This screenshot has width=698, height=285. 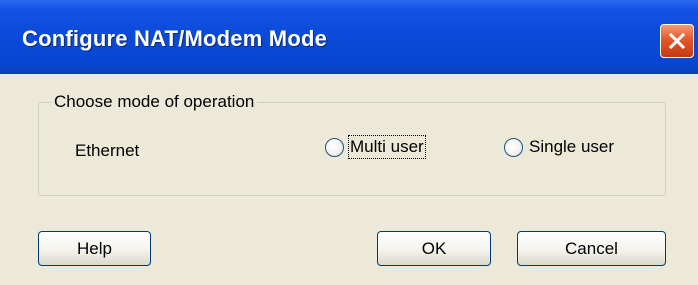 I want to click on ok-button: OK, so click(x=434, y=248).